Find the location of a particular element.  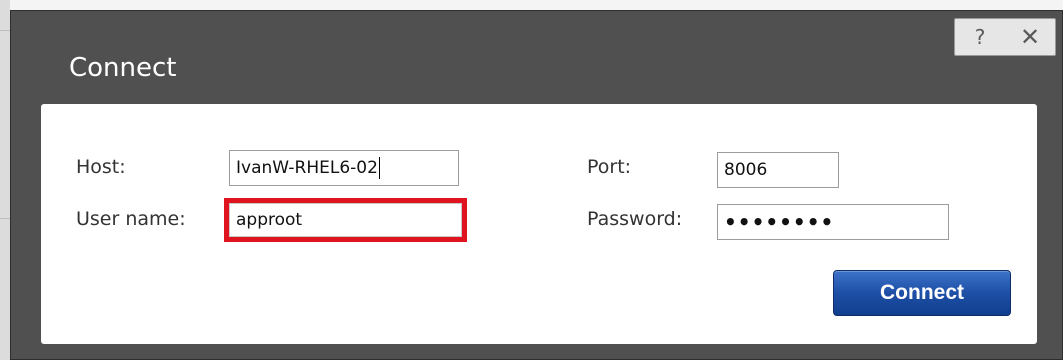

help-icon: ? is located at coordinates (980, 37).